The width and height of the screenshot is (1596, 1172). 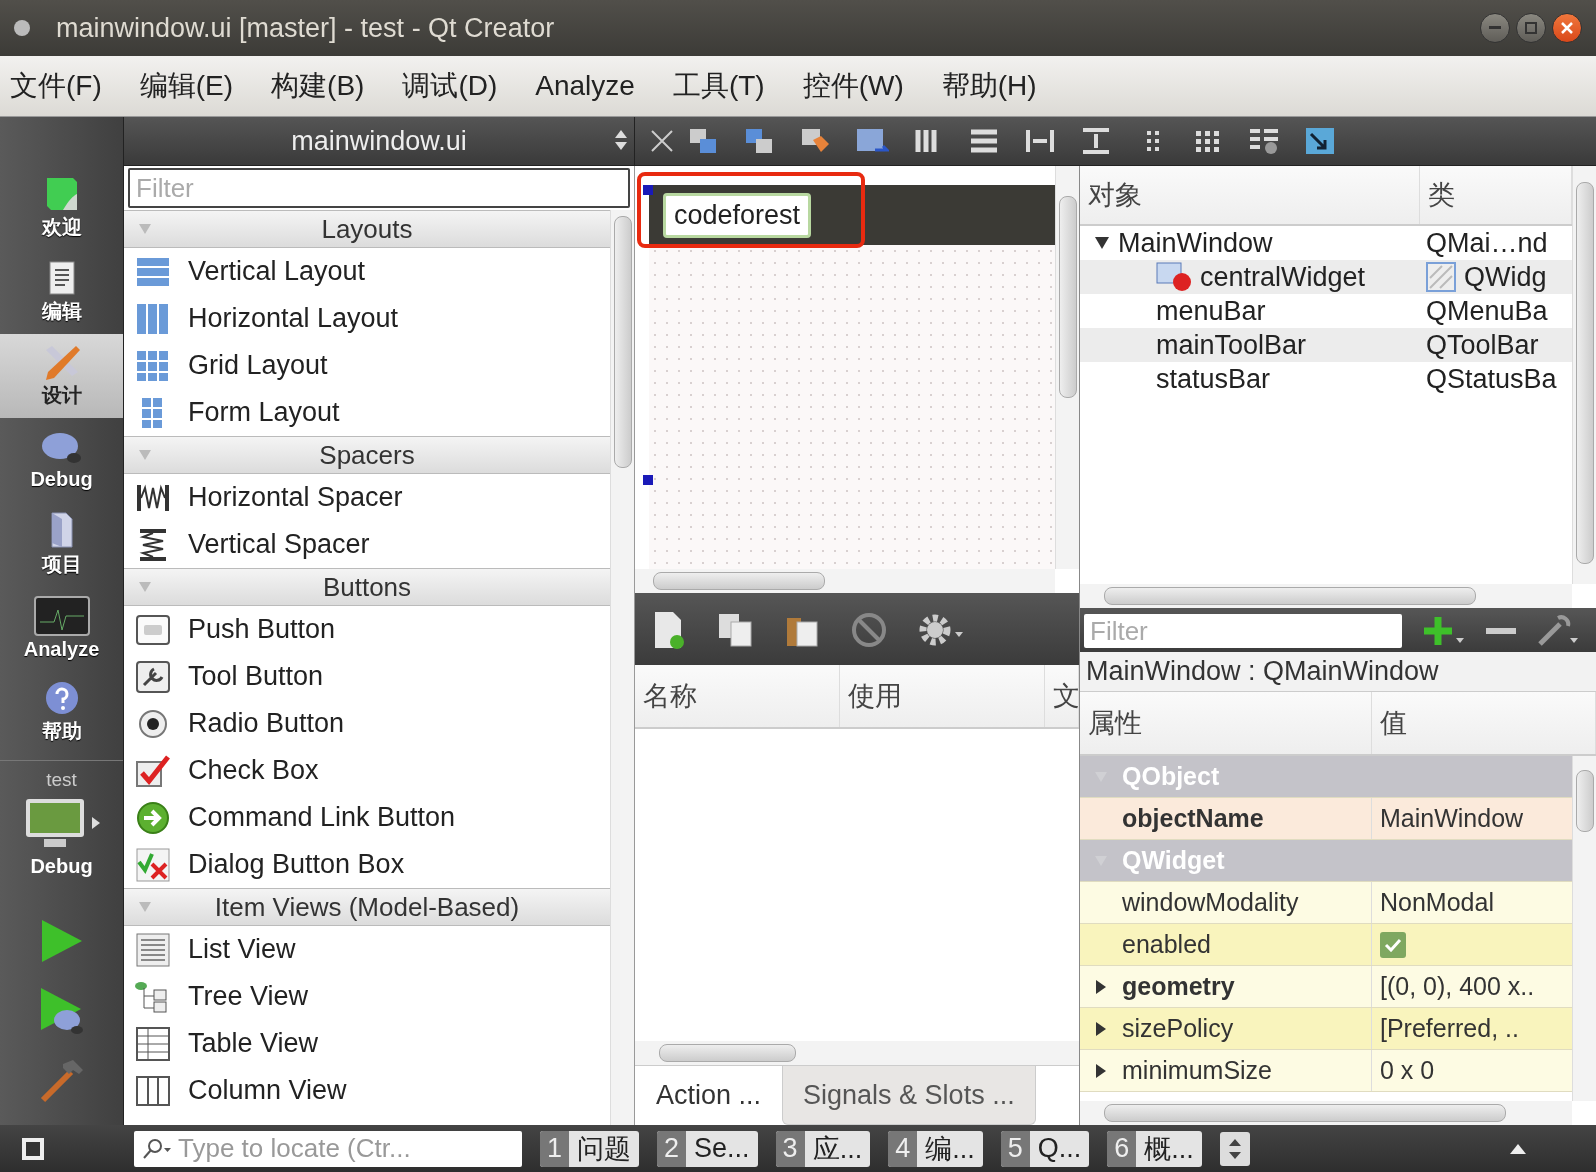 I want to click on widget-item: Command Link Button, so click(x=367, y=817).